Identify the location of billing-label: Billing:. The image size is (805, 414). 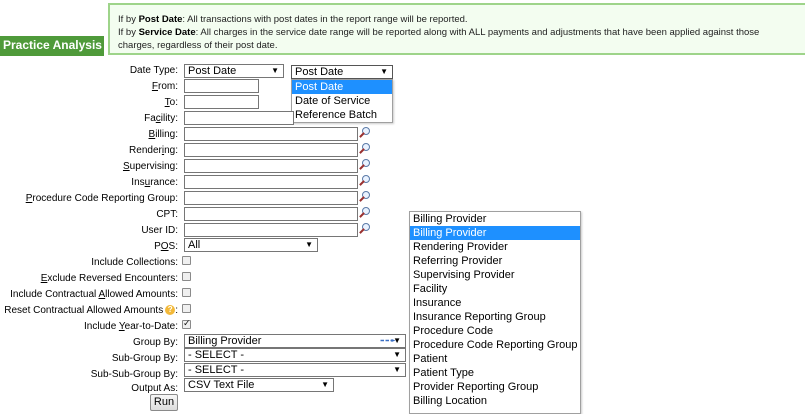
(163, 134).